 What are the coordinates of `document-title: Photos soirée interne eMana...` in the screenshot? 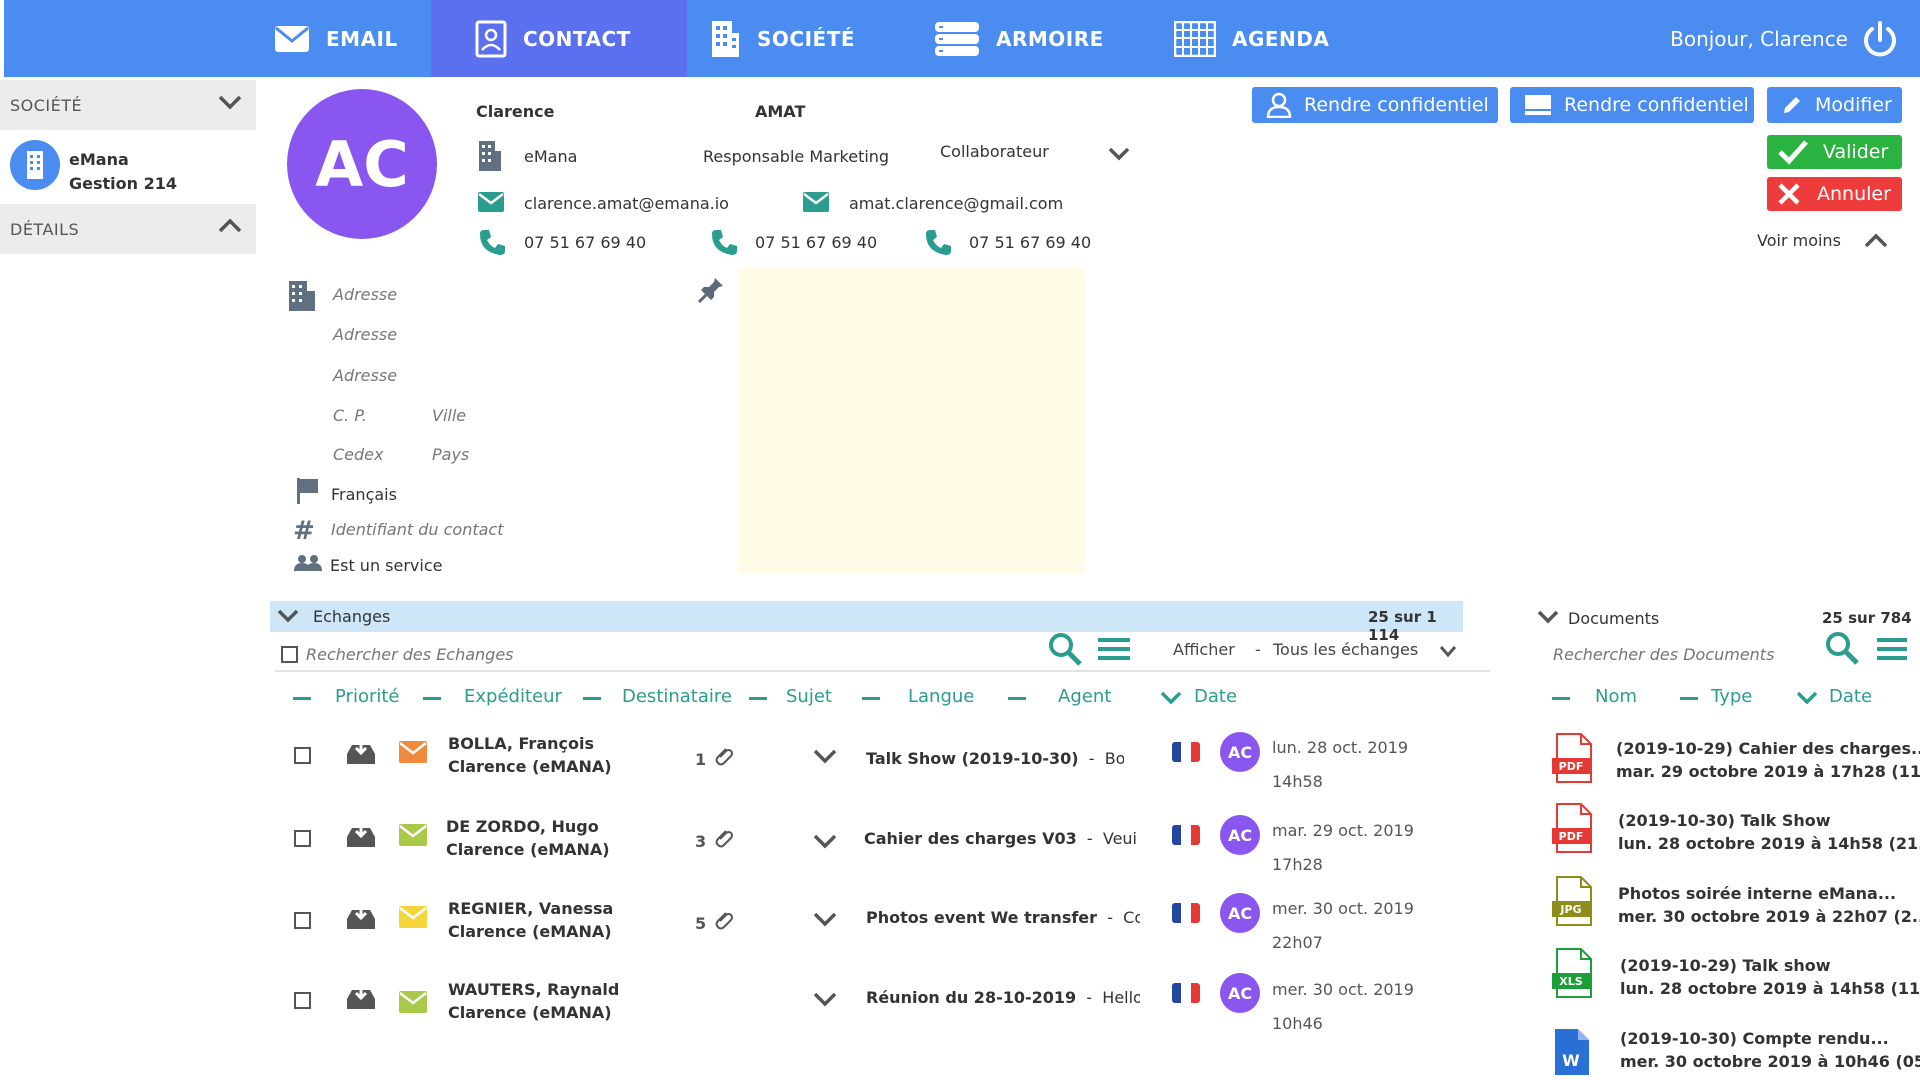 It's located at (1757, 893).